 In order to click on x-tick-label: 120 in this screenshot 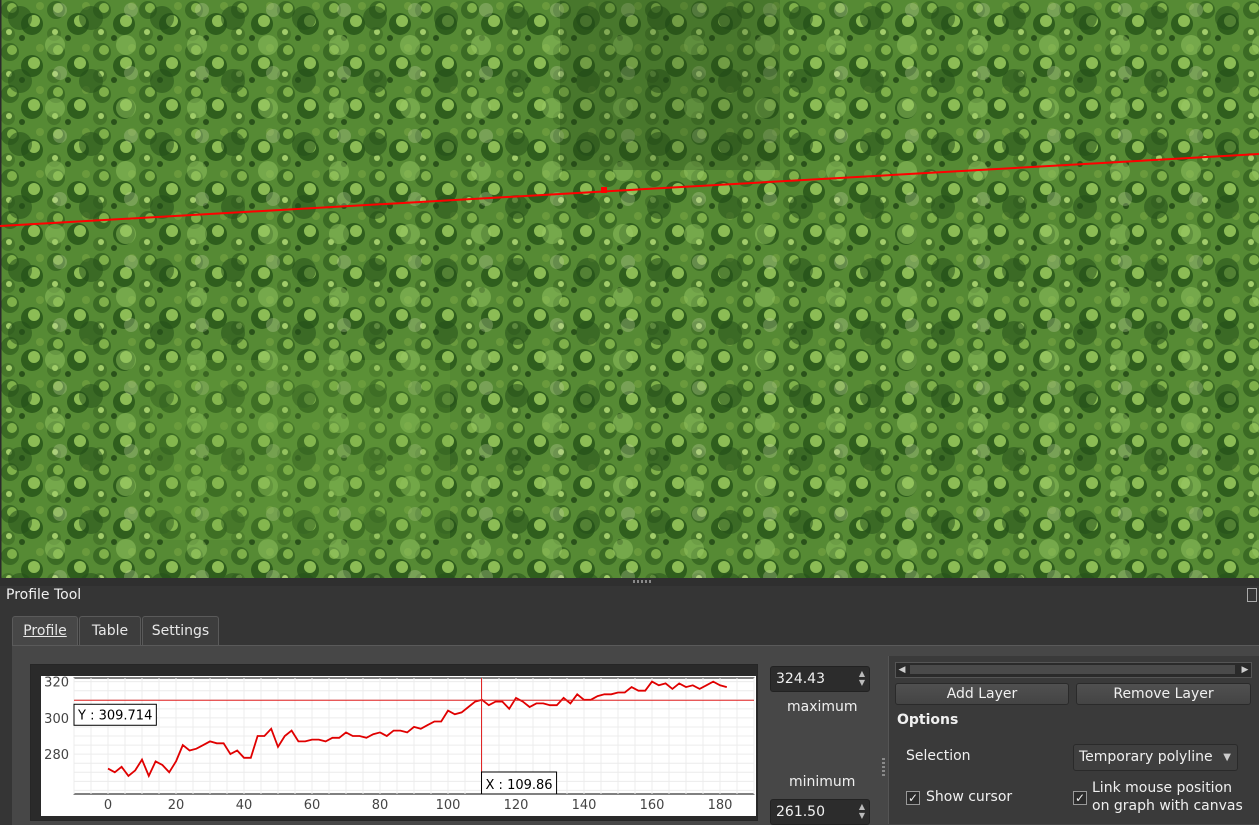, I will do `click(516, 805)`.